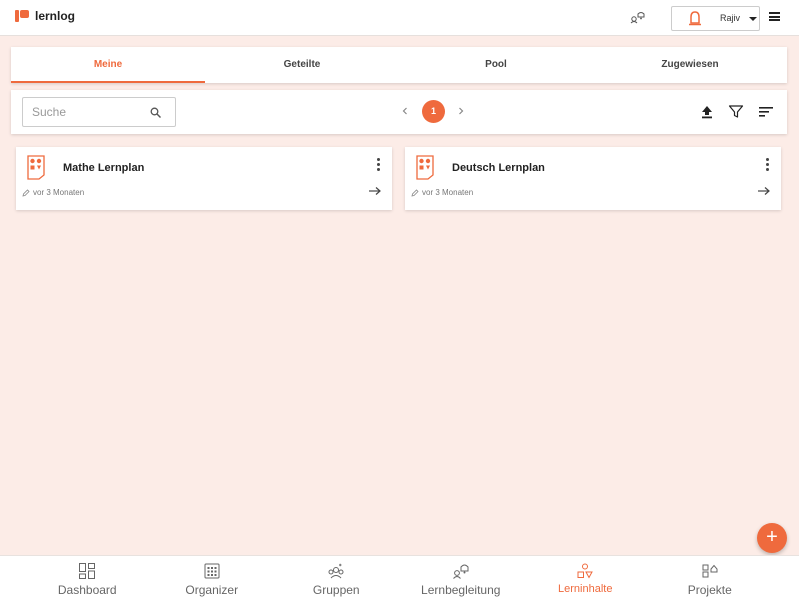  I want to click on content-icon, so click(585, 571).